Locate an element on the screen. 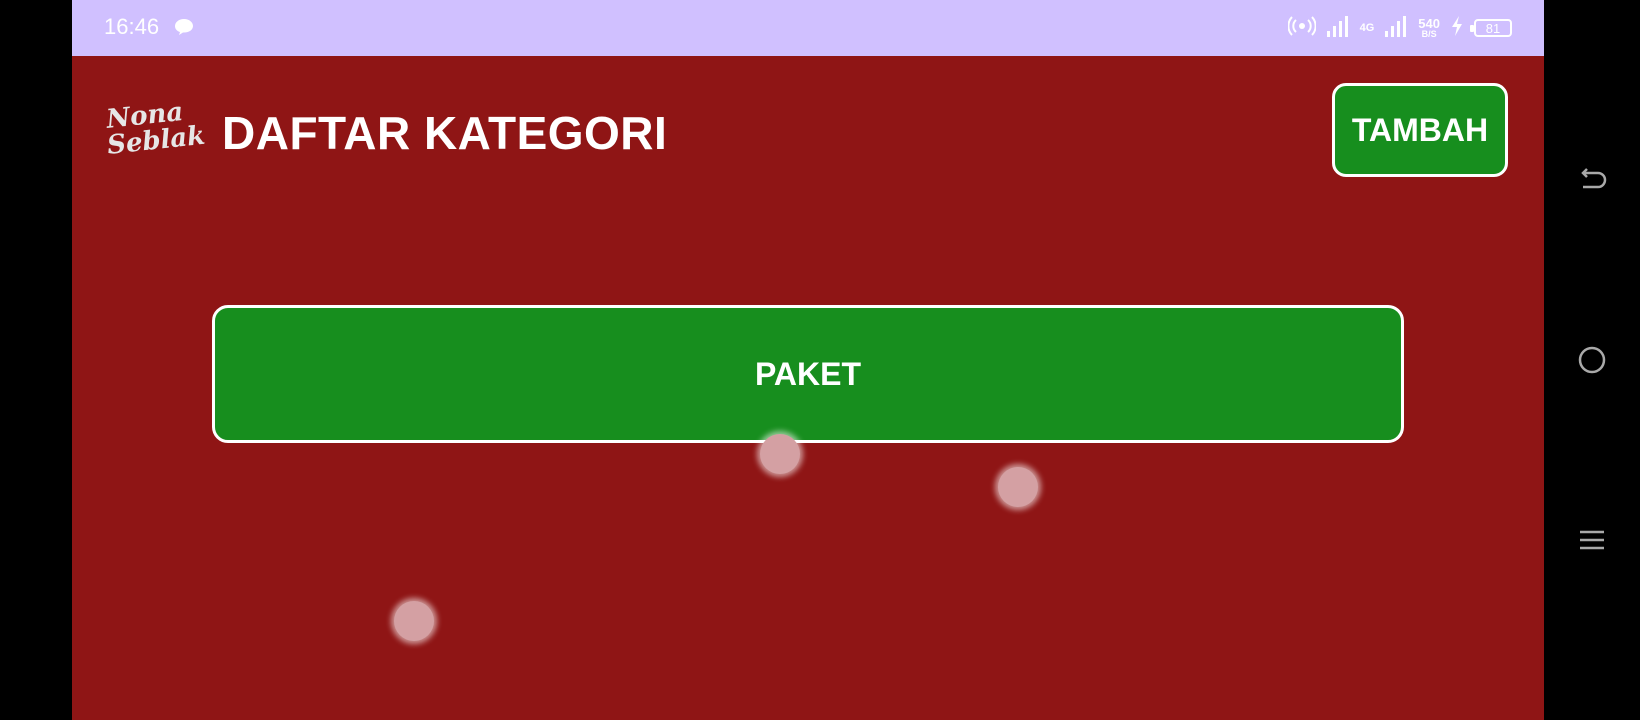 This screenshot has height=720, width=1640. home-icon is located at coordinates (1592, 360).